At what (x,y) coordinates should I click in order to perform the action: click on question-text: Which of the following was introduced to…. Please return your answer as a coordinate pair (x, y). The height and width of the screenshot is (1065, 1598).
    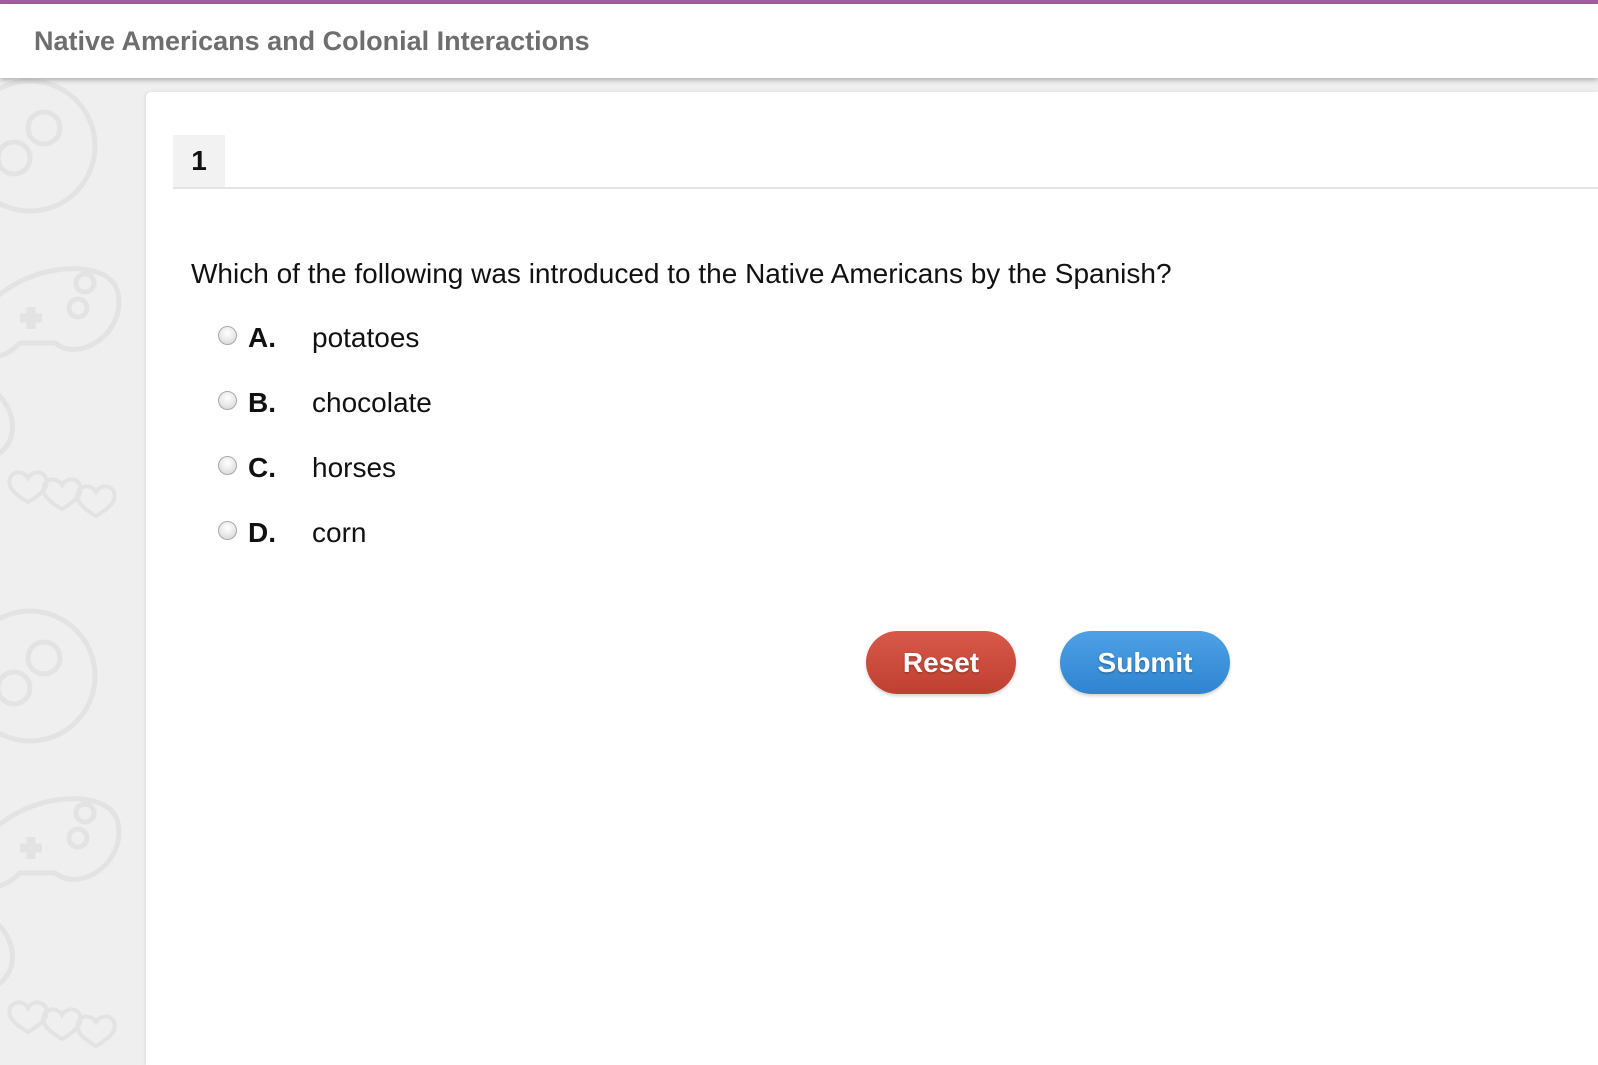
    Looking at the image, I should click on (681, 273).